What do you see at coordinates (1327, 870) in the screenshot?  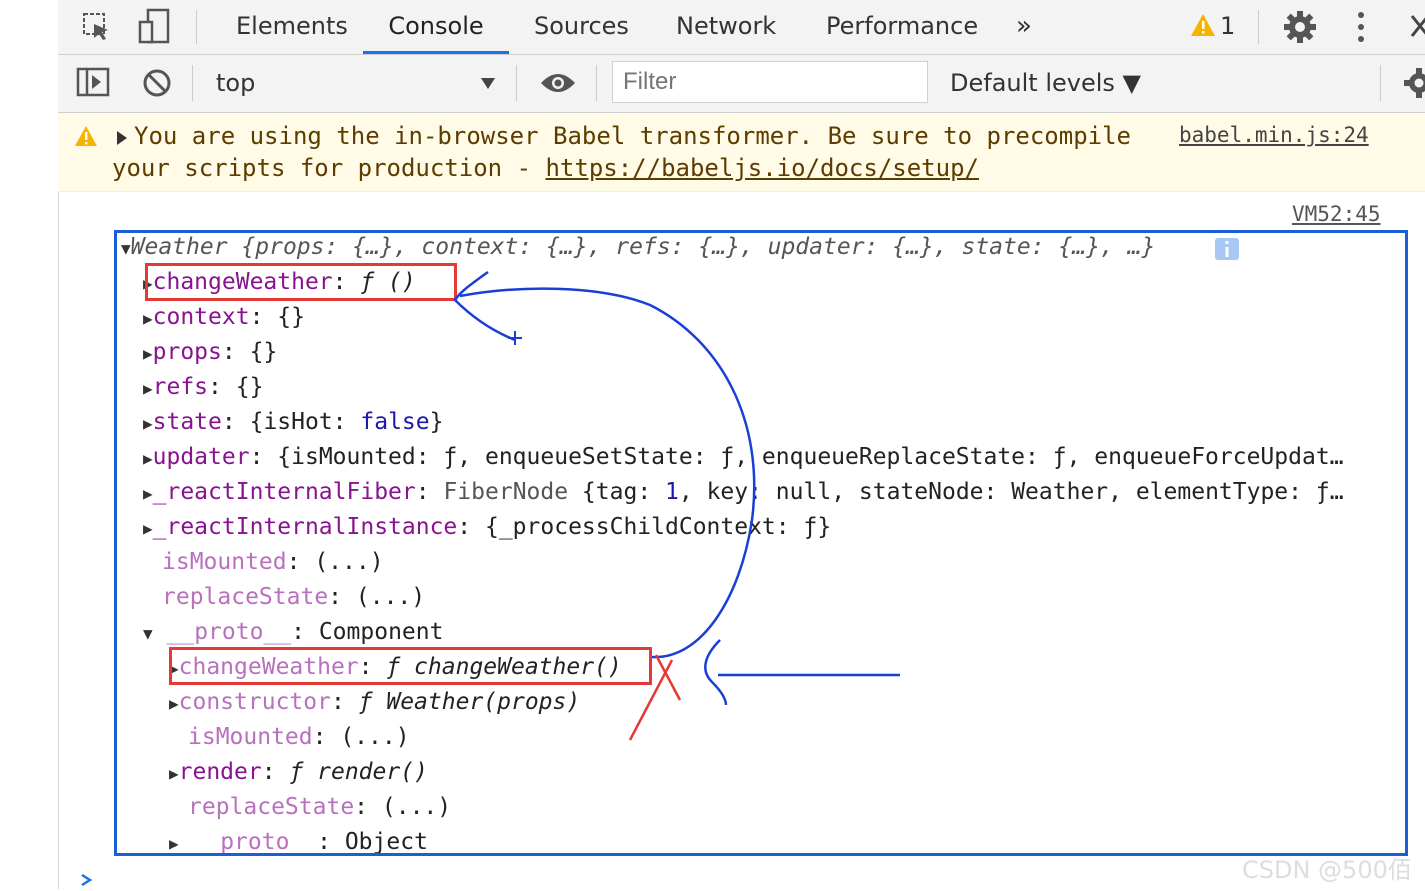 I see `watermark: CSDN @500佰` at bounding box center [1327, 870].